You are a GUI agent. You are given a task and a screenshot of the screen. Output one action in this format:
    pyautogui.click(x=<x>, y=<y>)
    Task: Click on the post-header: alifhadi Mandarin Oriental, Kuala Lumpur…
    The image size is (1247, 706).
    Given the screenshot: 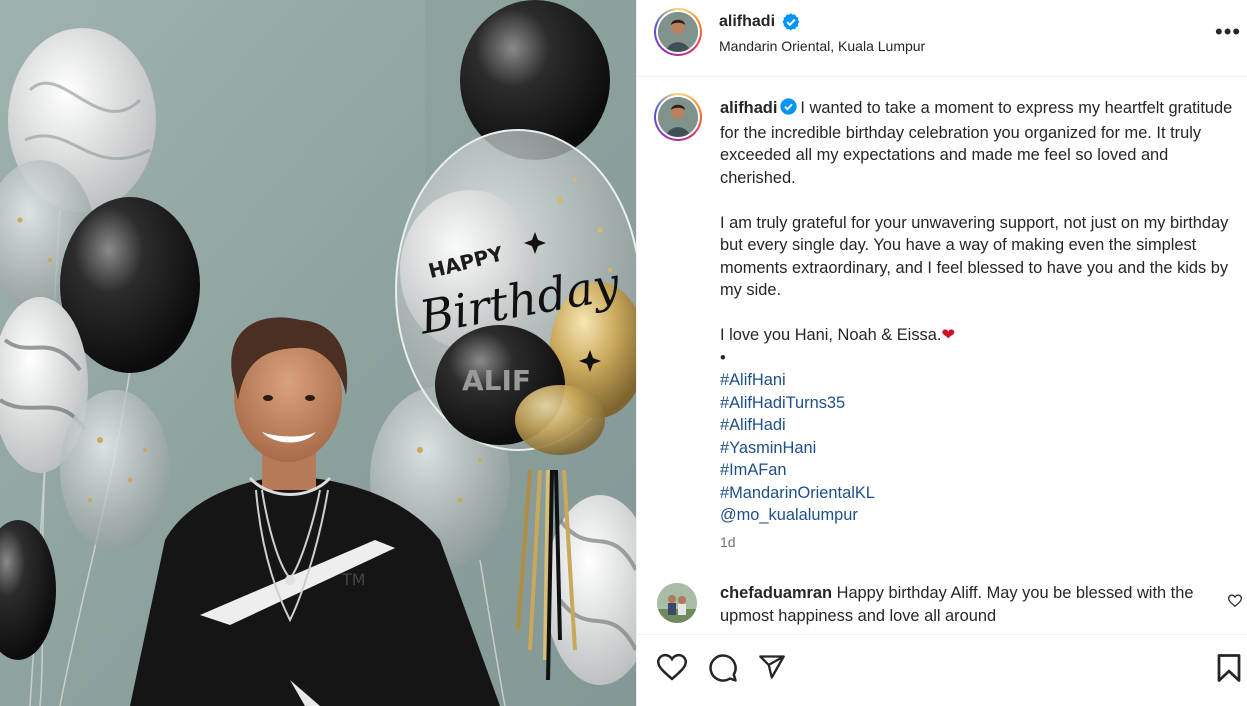 What is the action you would take?
    pyautogui.click(x=942, y=38)
    